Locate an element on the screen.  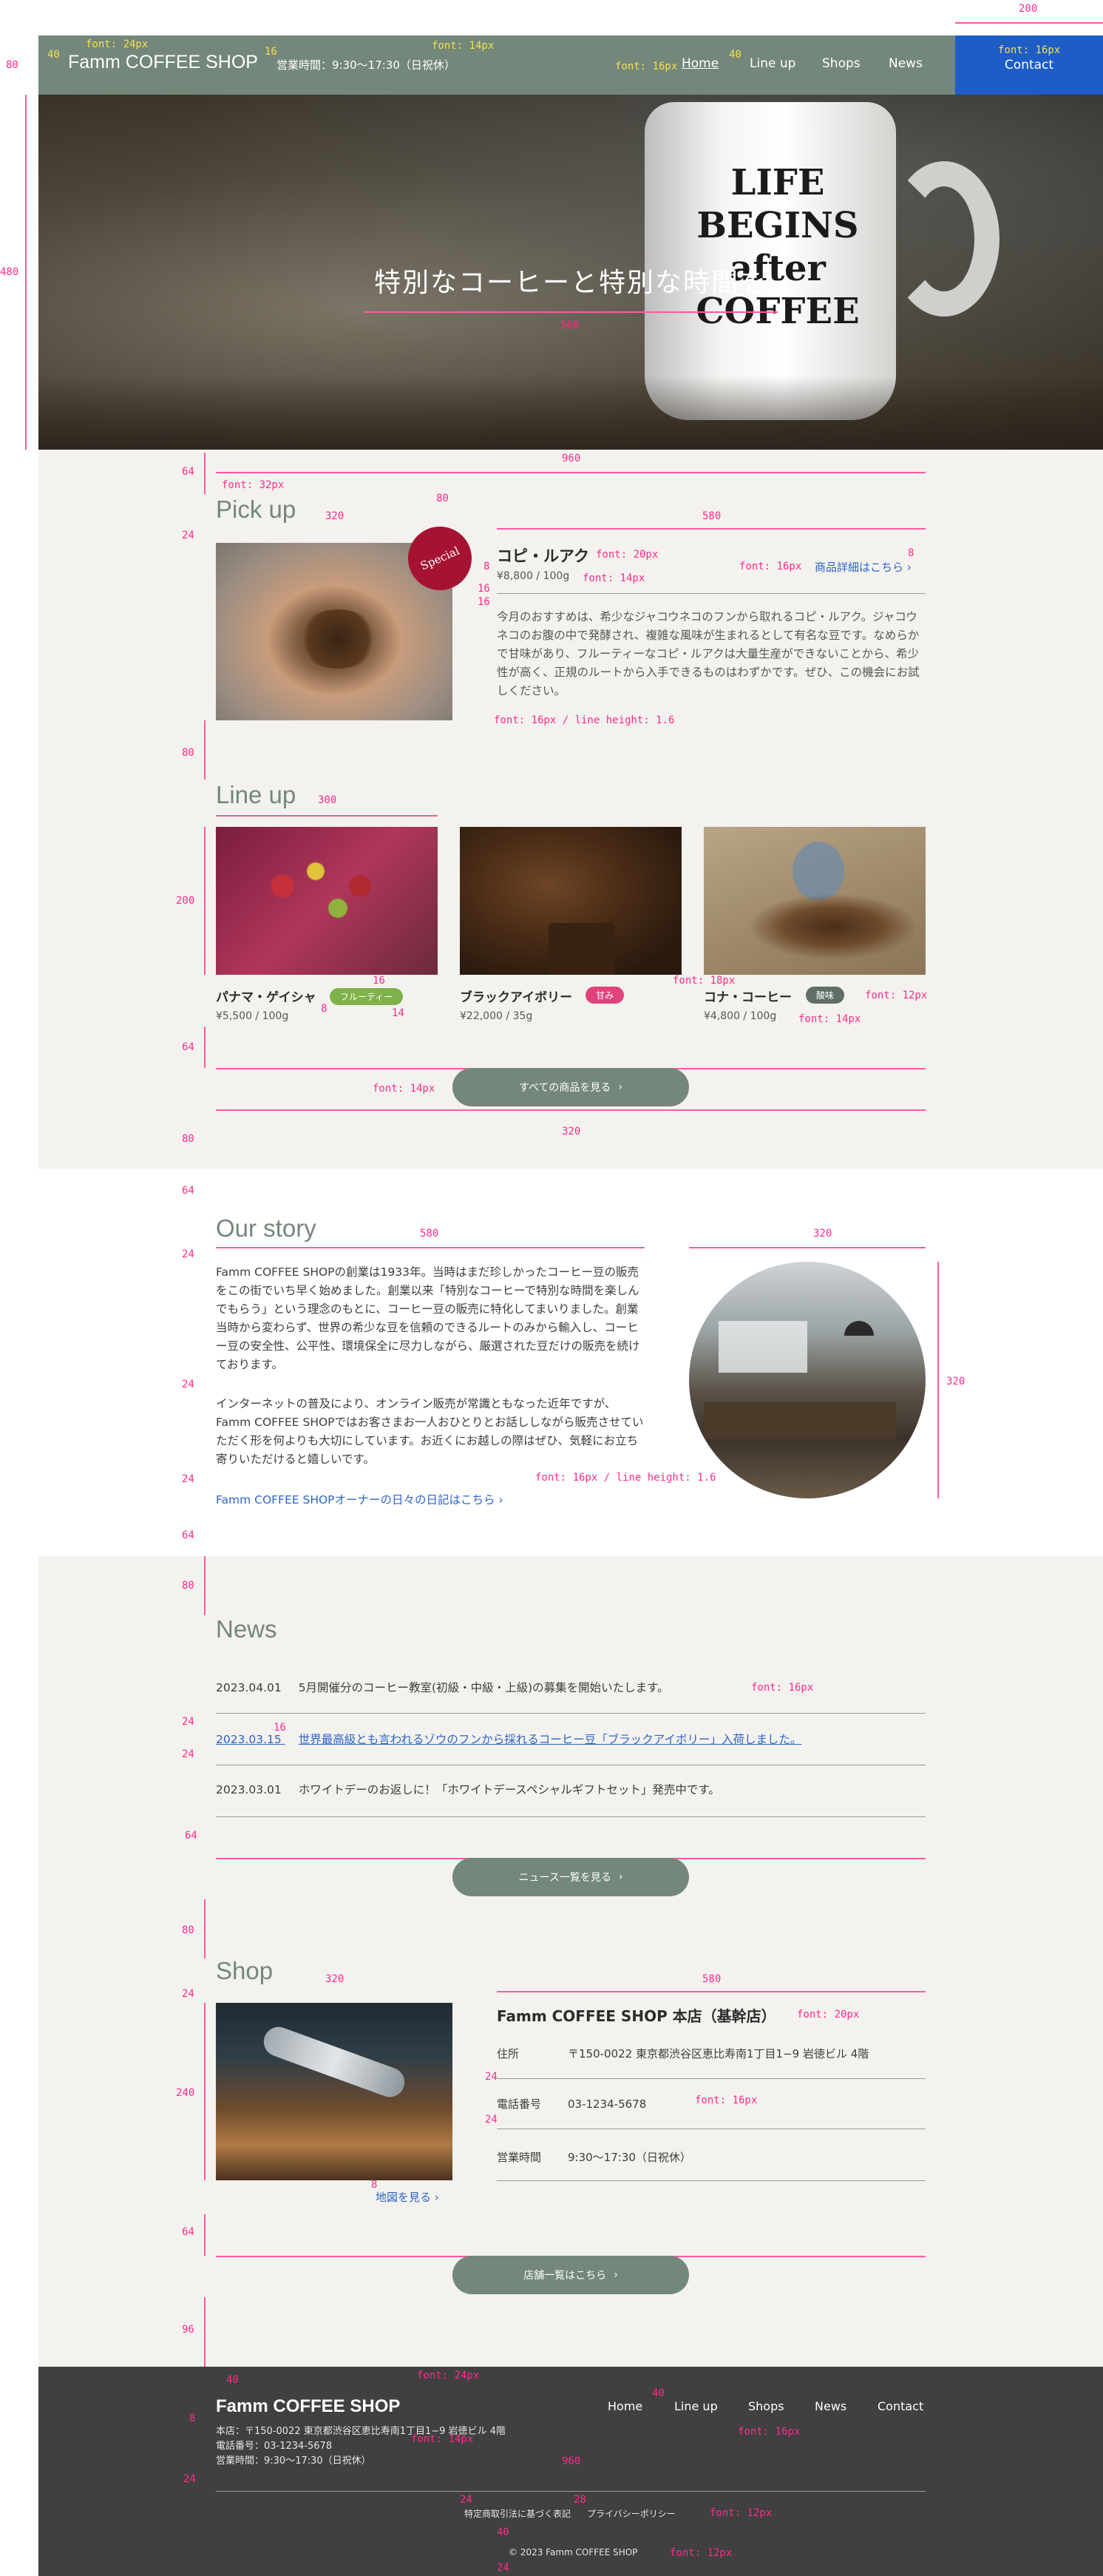
spec-80: 80 is located at coordinates (188, 1586).